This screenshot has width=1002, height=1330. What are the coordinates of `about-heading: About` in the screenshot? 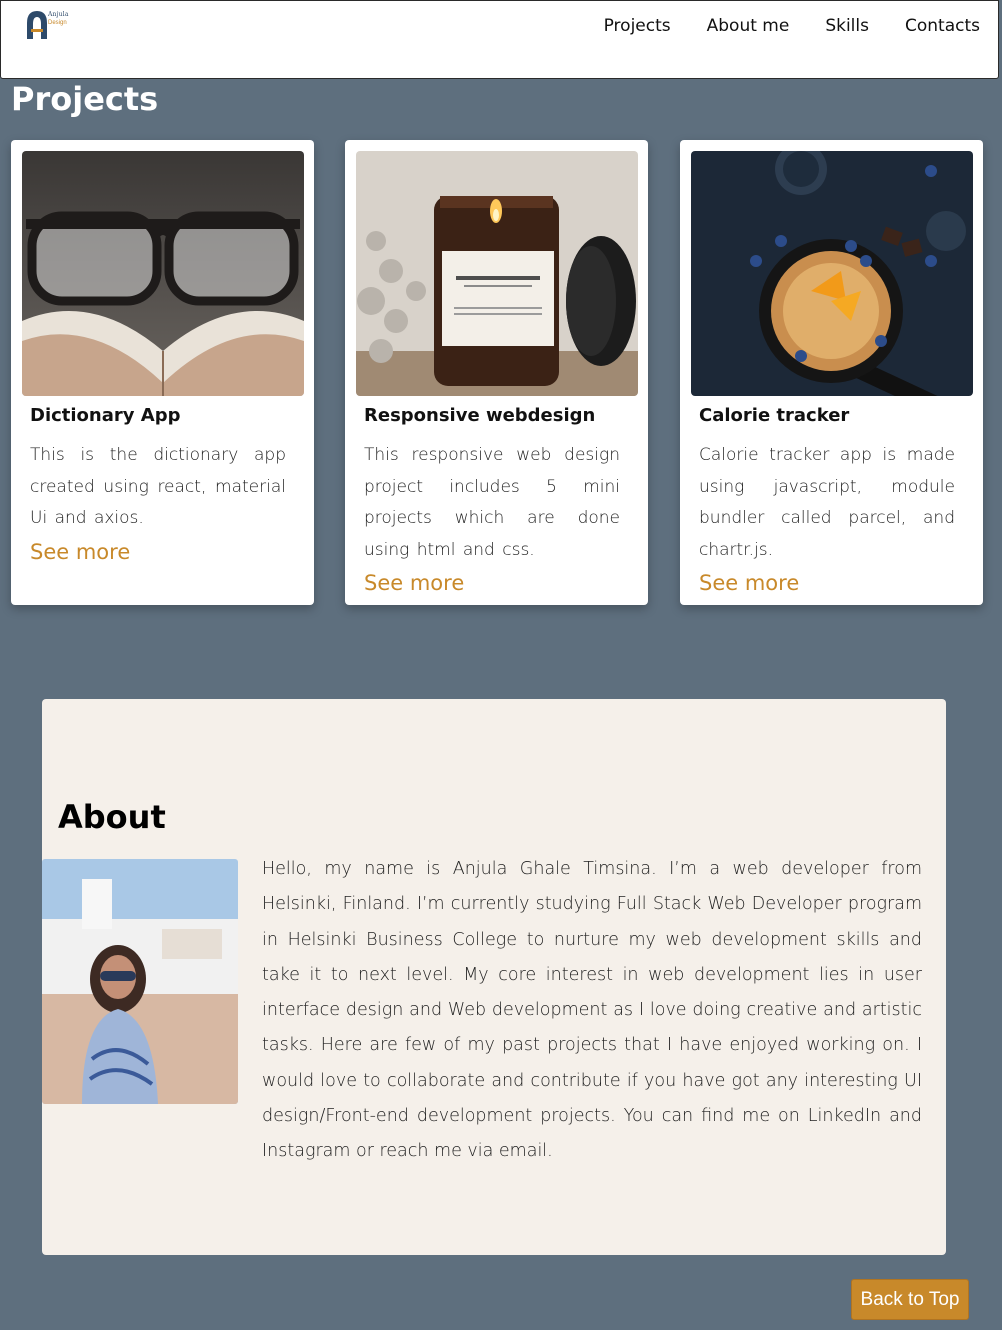 It's located at (112, 817).